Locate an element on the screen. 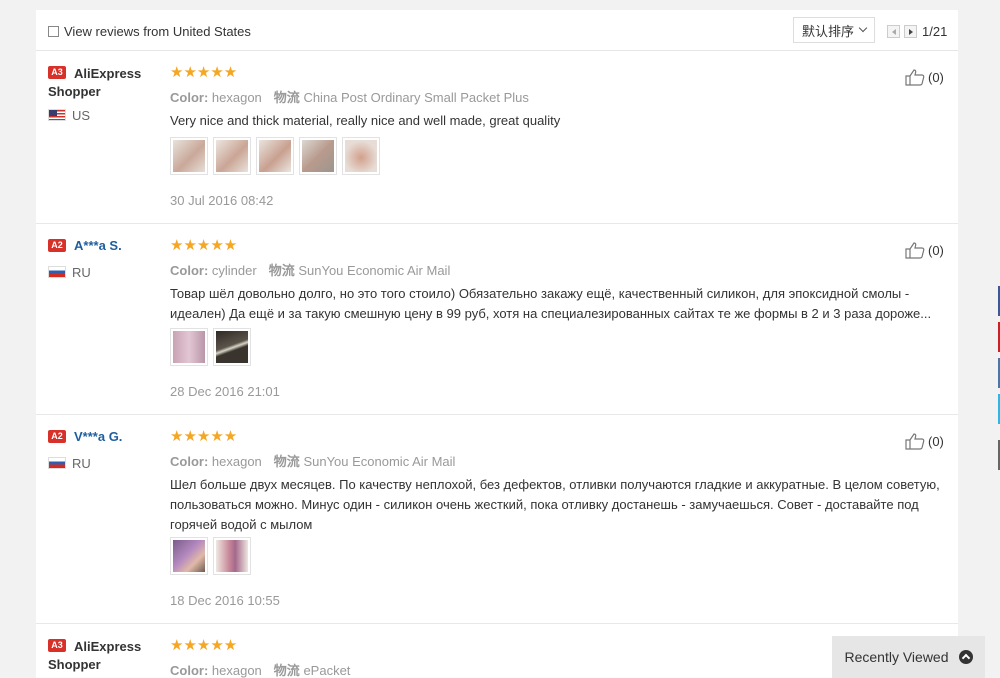 Image resolution: width=1000 pixels, height=678 pixels. sort-dropdown: 默认排序 is located at coordinates (834, 30).